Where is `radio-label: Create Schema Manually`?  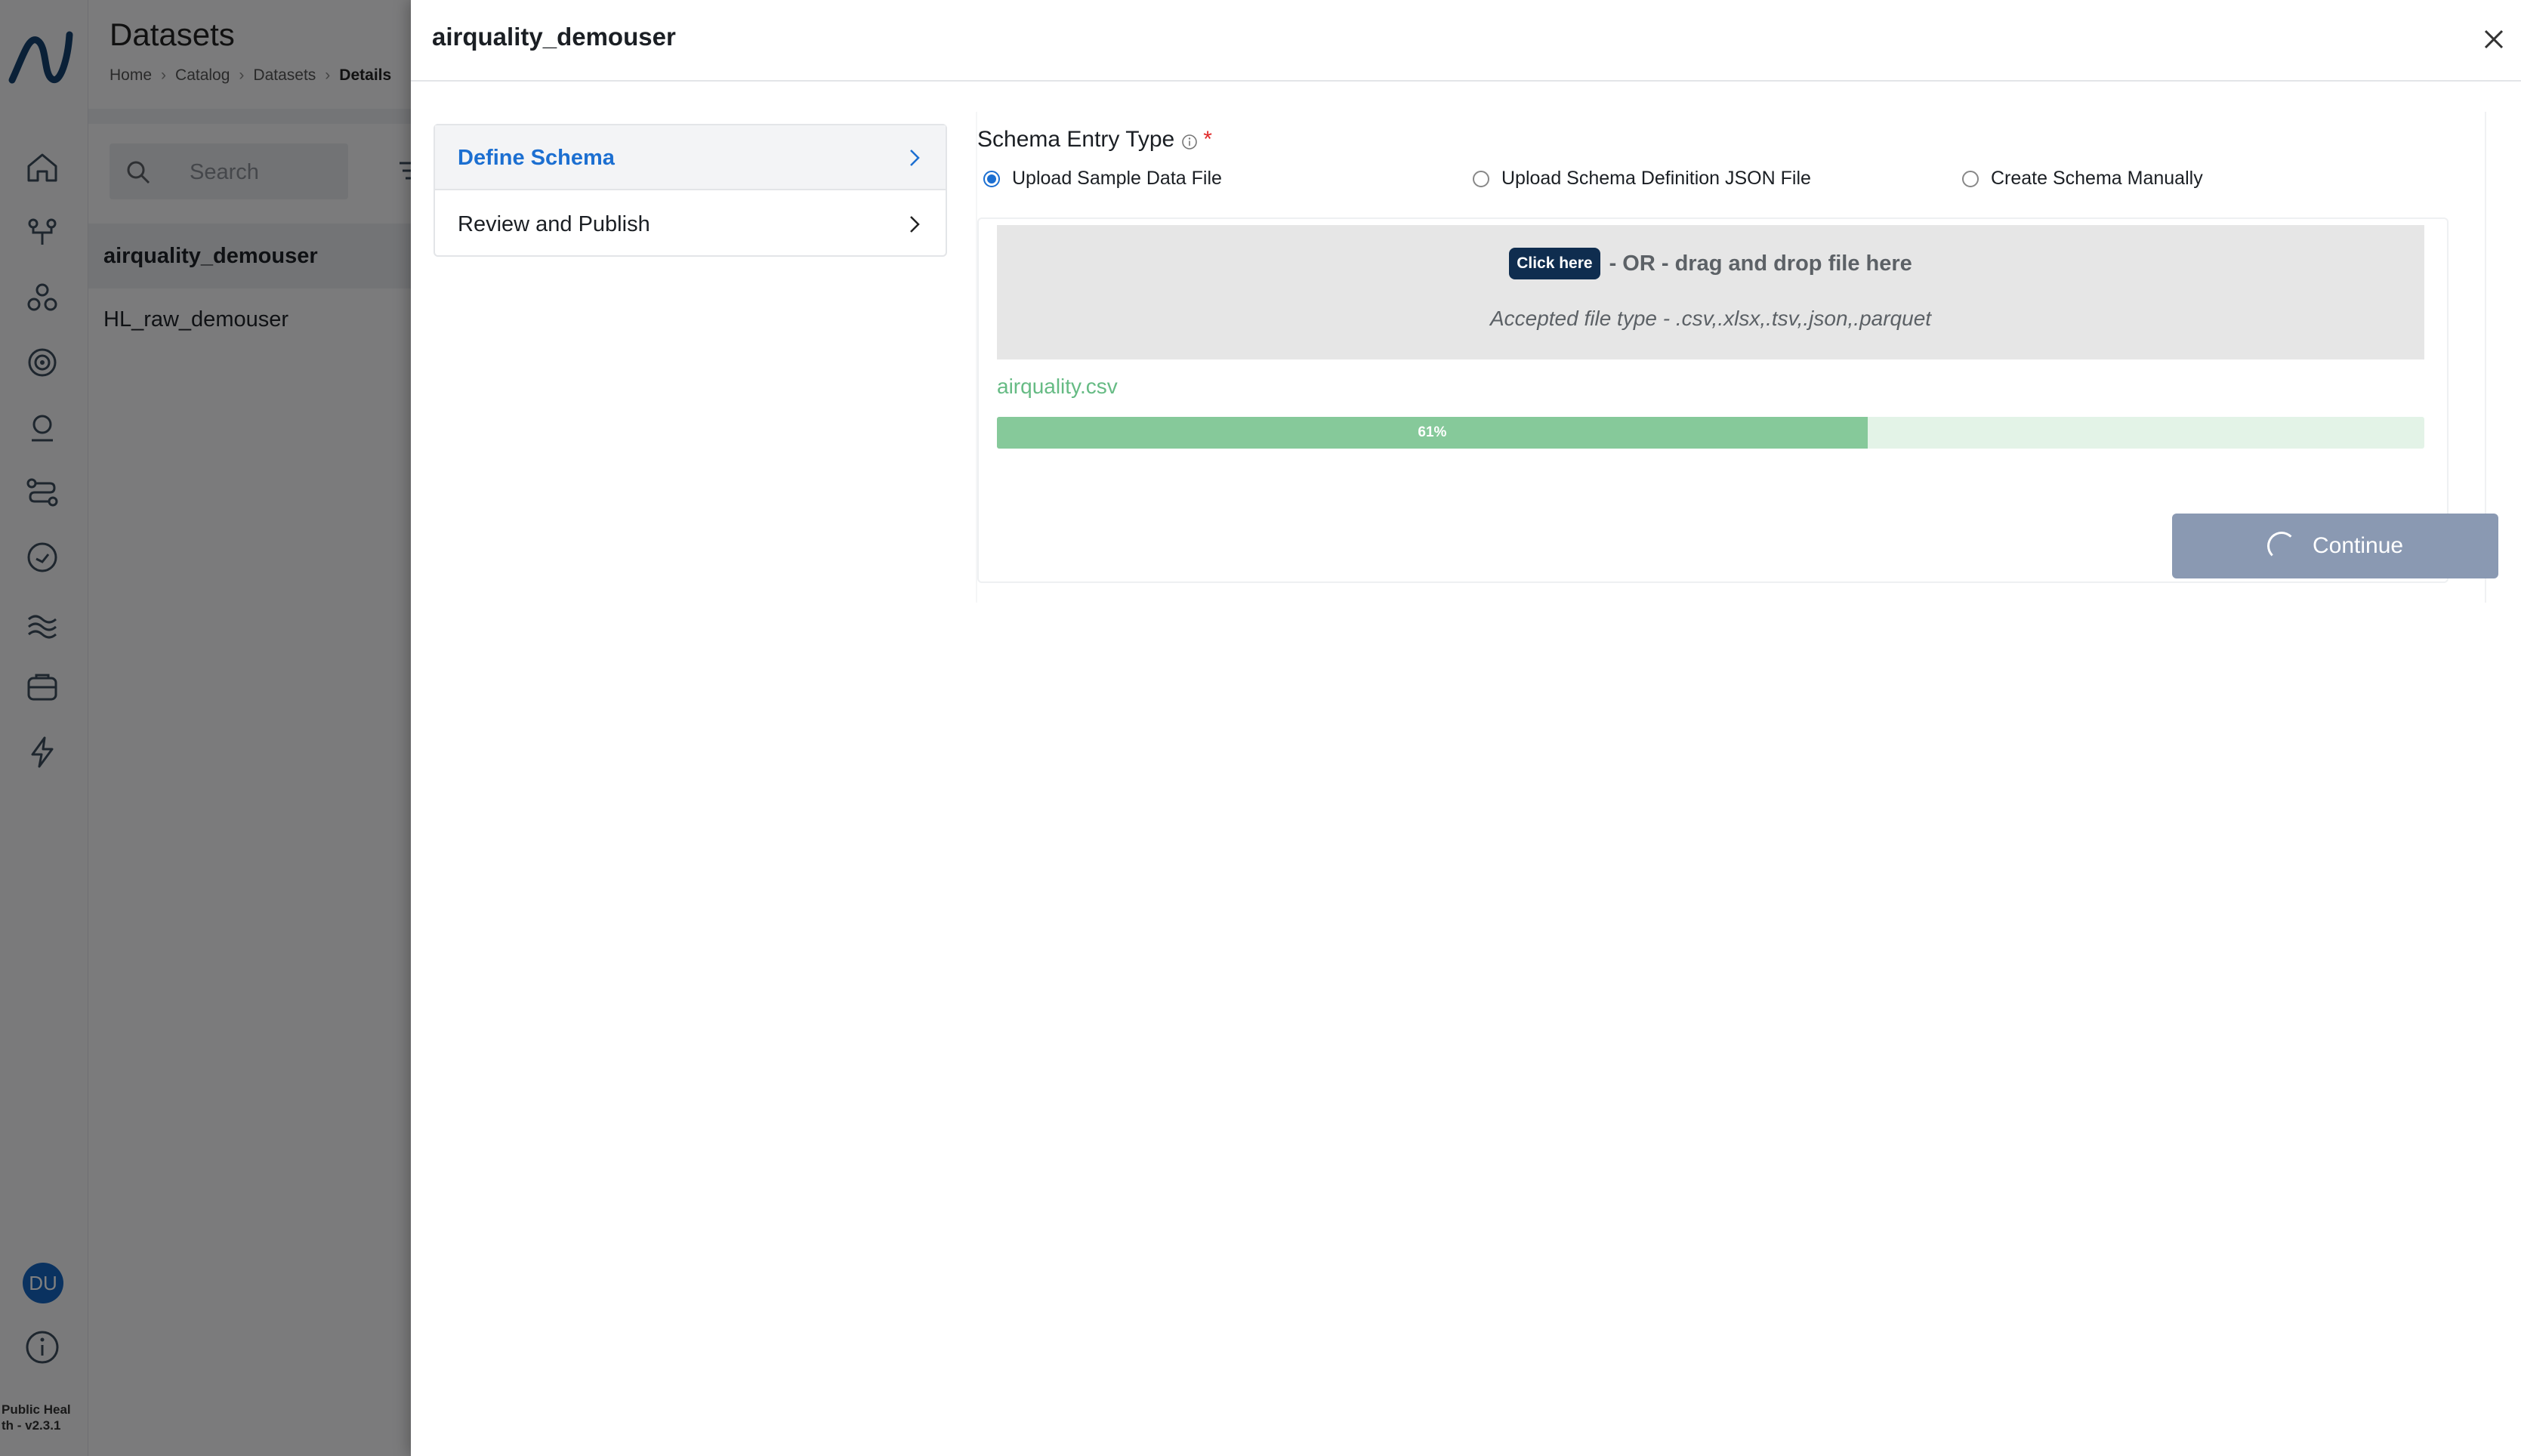
radio-label: Create Schema Manually is located at coordinates (2097, 178).